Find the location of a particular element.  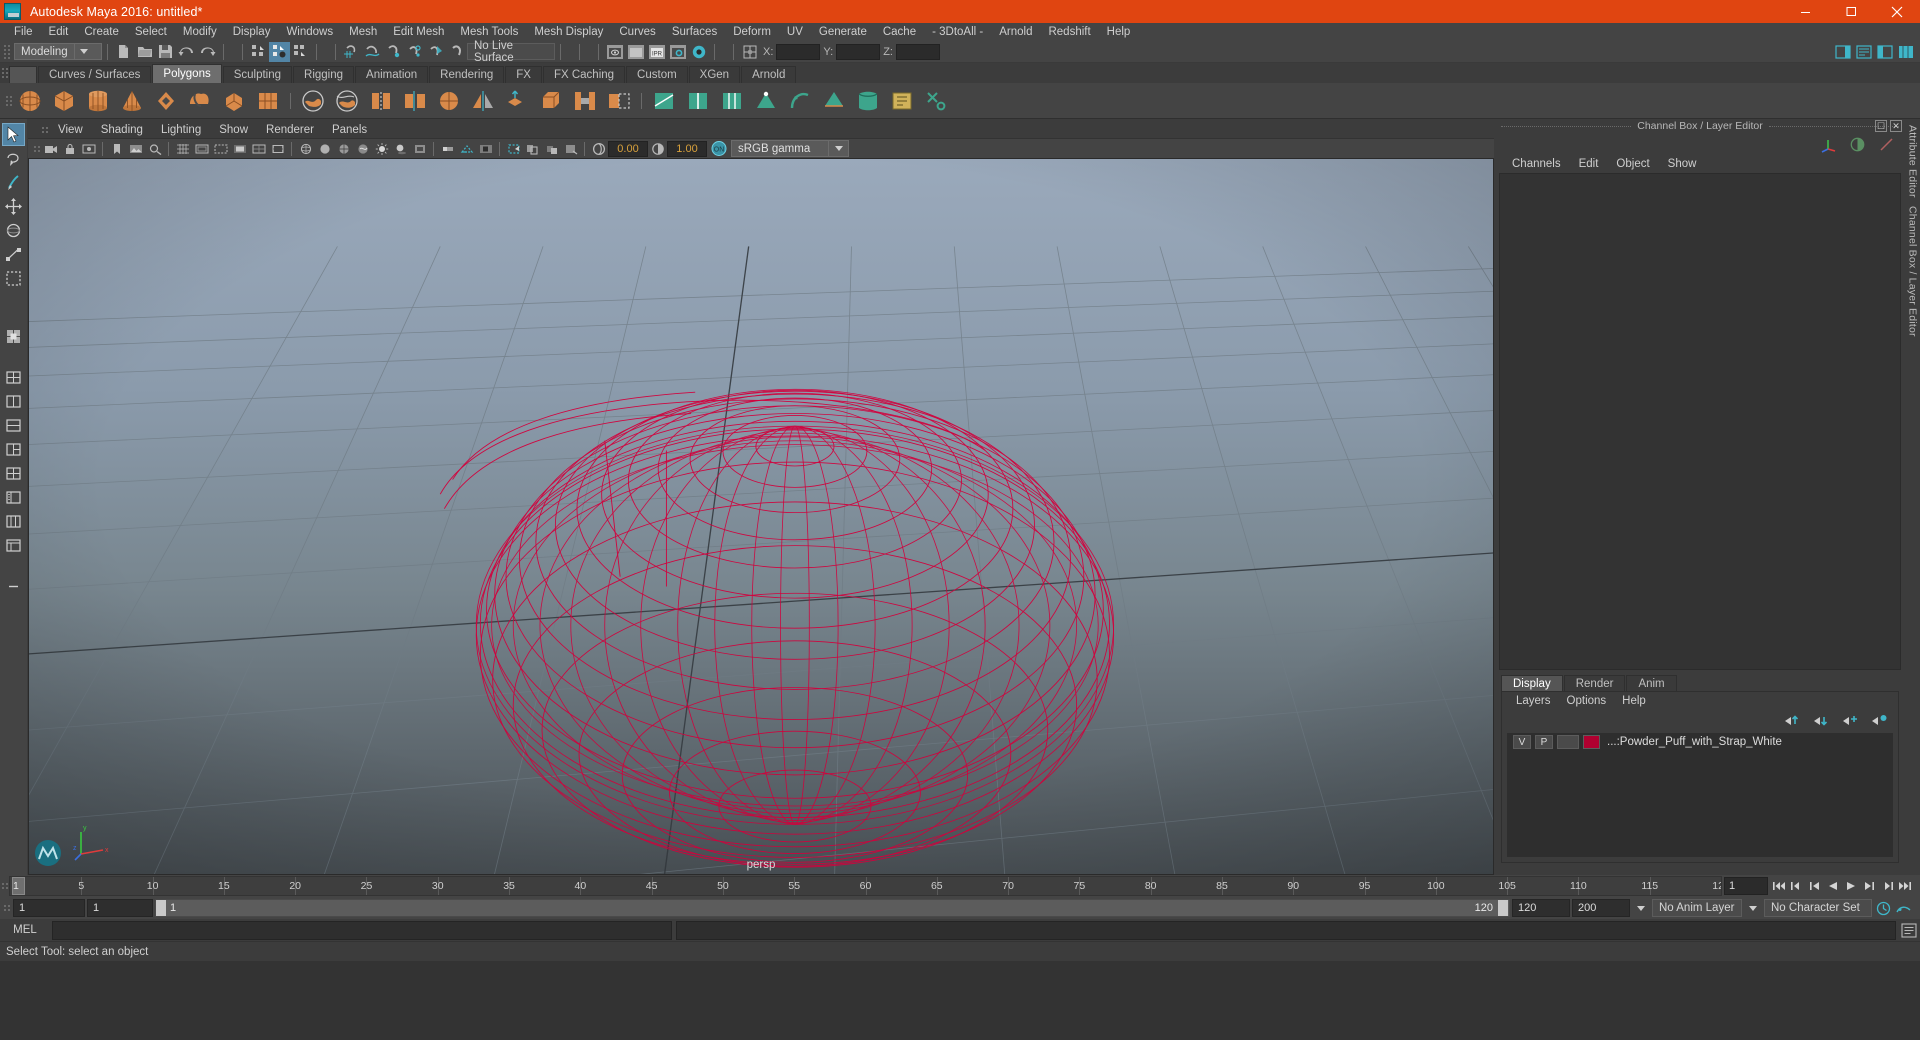

play-backwards-icon is located at coordinates (1833, 886).